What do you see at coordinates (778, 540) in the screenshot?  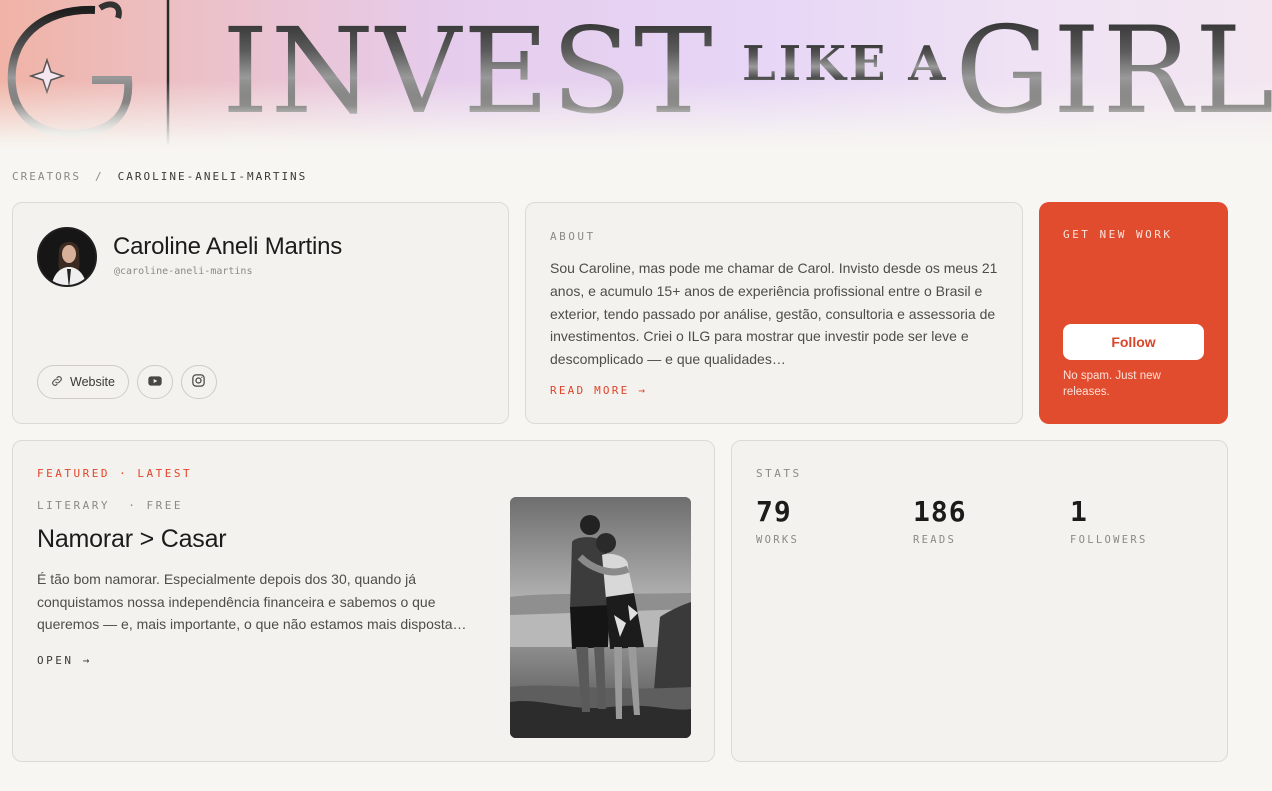 I see `stat-works-label: WORKS` at bounding box center [778, 540].